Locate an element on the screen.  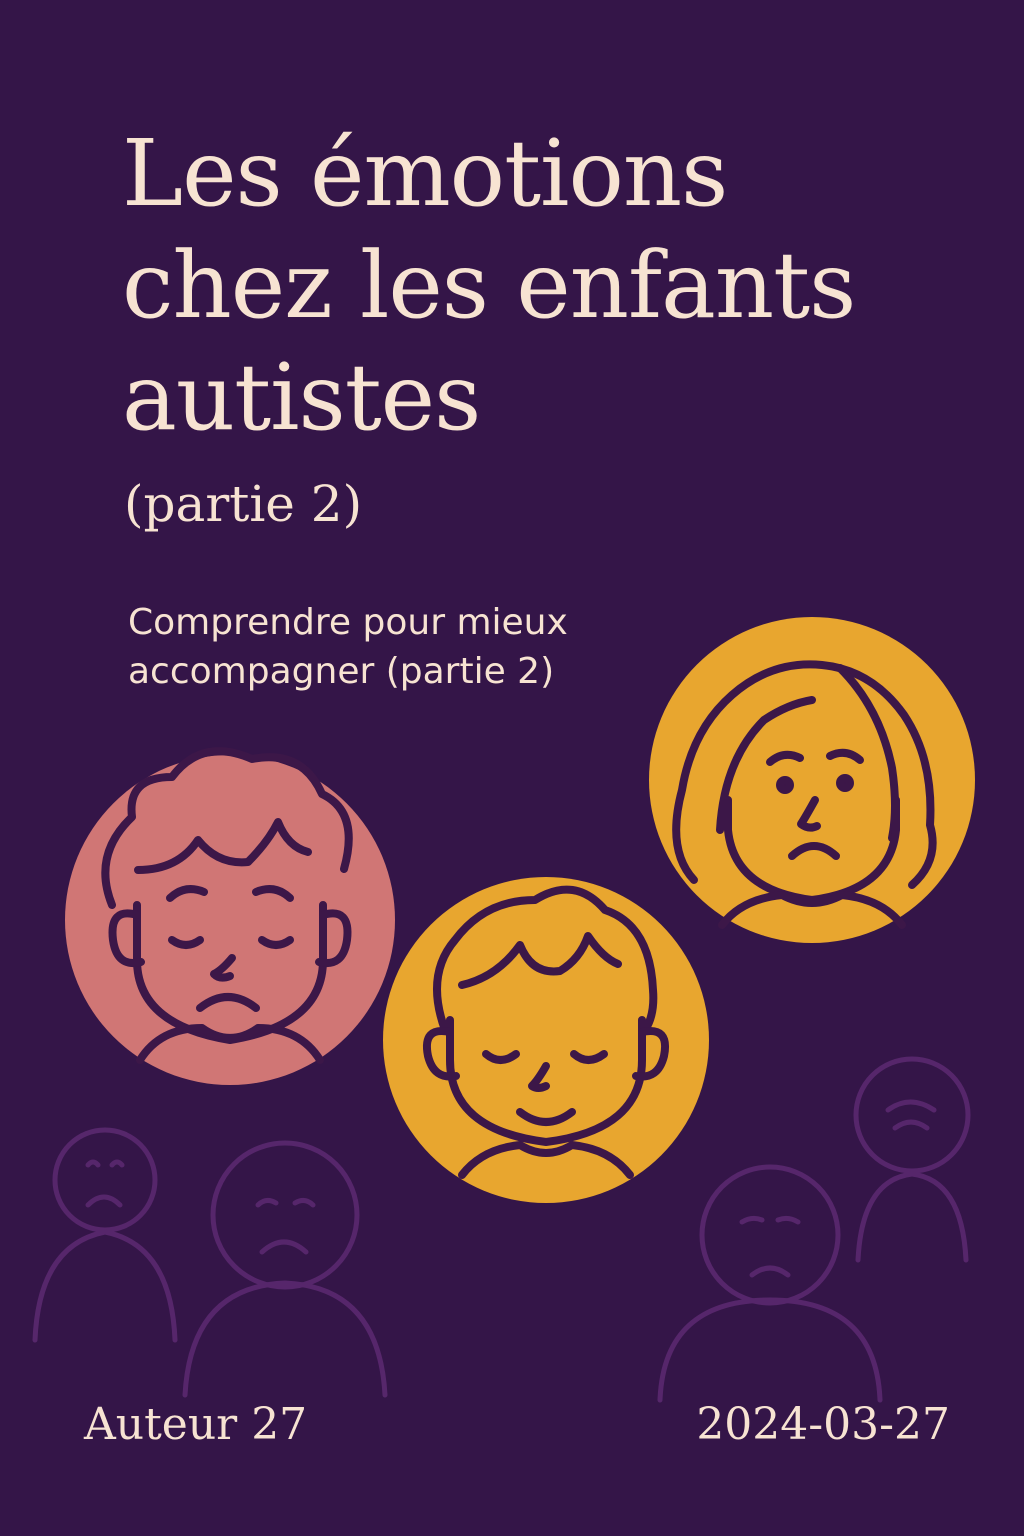
title-line-3: autistes is located at coordinates (301, 397).